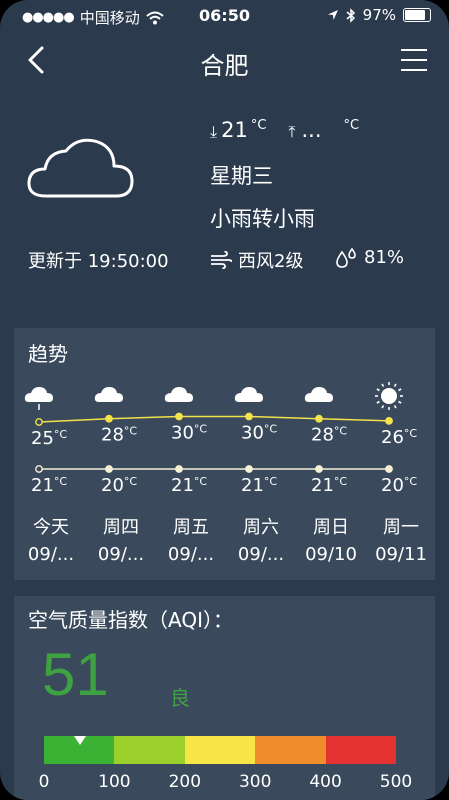  I want to click on humidity-info: 81%, so click(370, 257).